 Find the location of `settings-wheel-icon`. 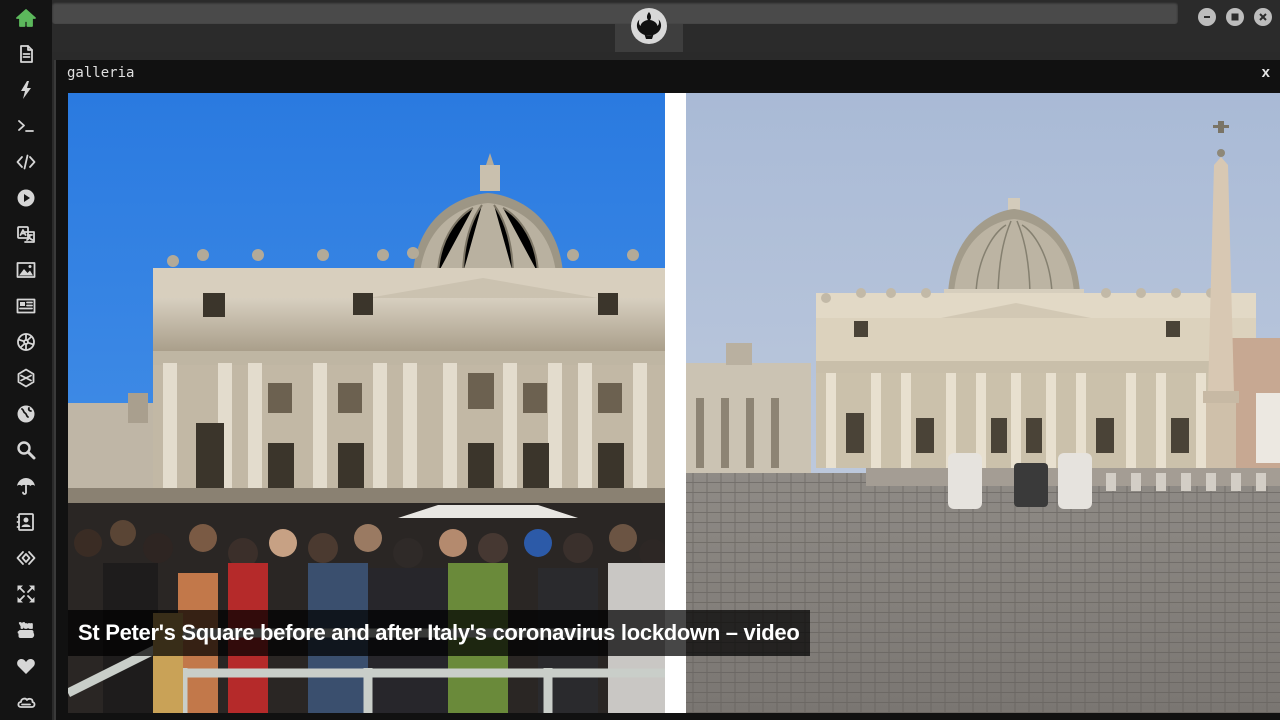

settings-wheel-icon is located at coordinates (26, 342).